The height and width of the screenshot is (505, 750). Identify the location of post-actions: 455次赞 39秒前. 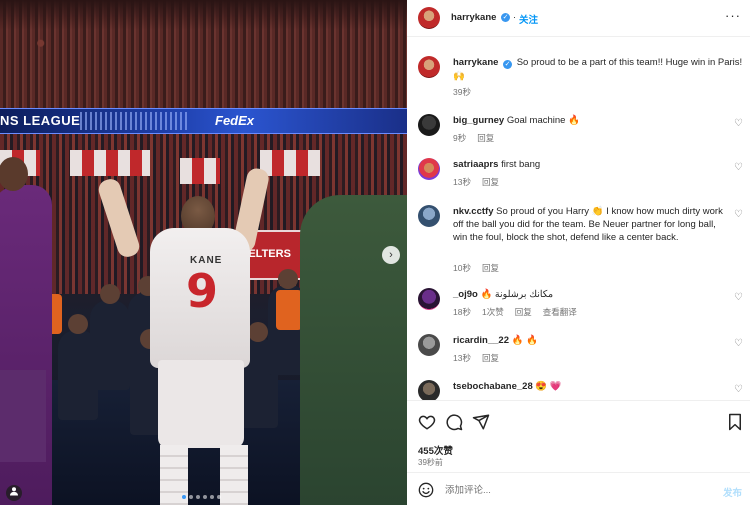
(578, 436).